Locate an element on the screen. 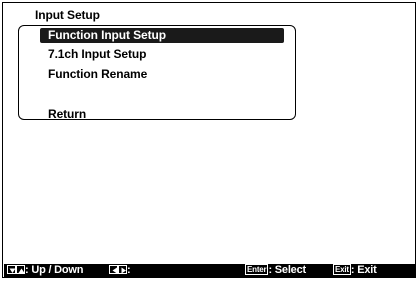 This screenshot has height=281, width=419. menu-item-function-input-setup: Function Input Setup is located at coordinates (162, 35).